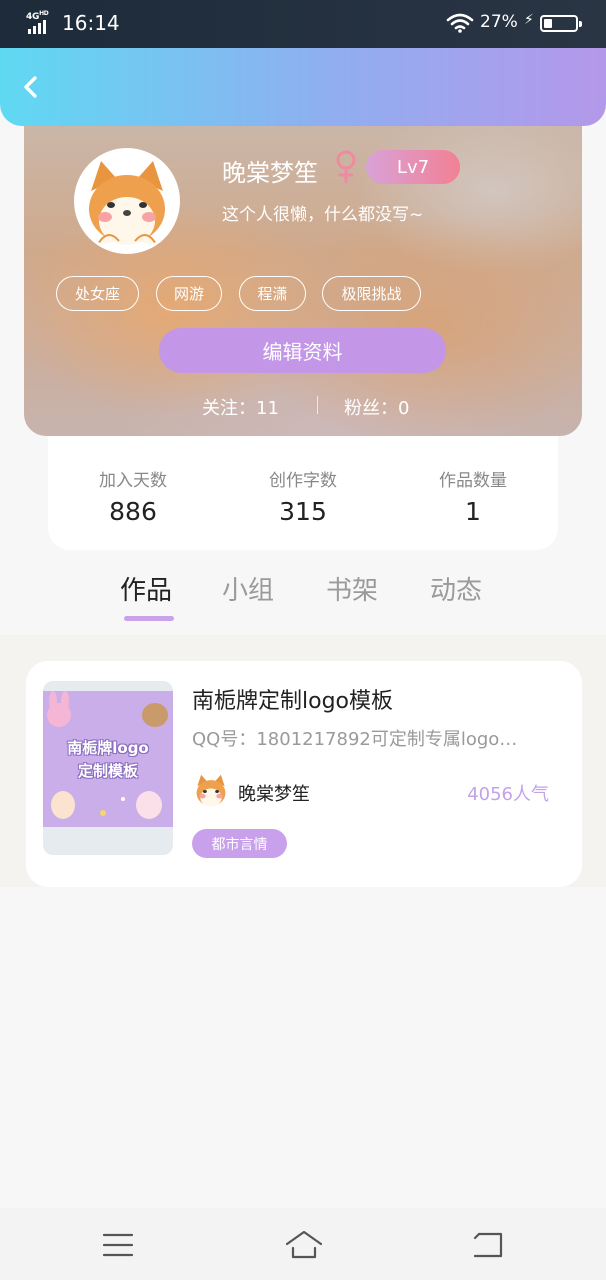 This screenshot has height=1280, width=606. I want to click on status-time: 16:14, so click(91, 23).